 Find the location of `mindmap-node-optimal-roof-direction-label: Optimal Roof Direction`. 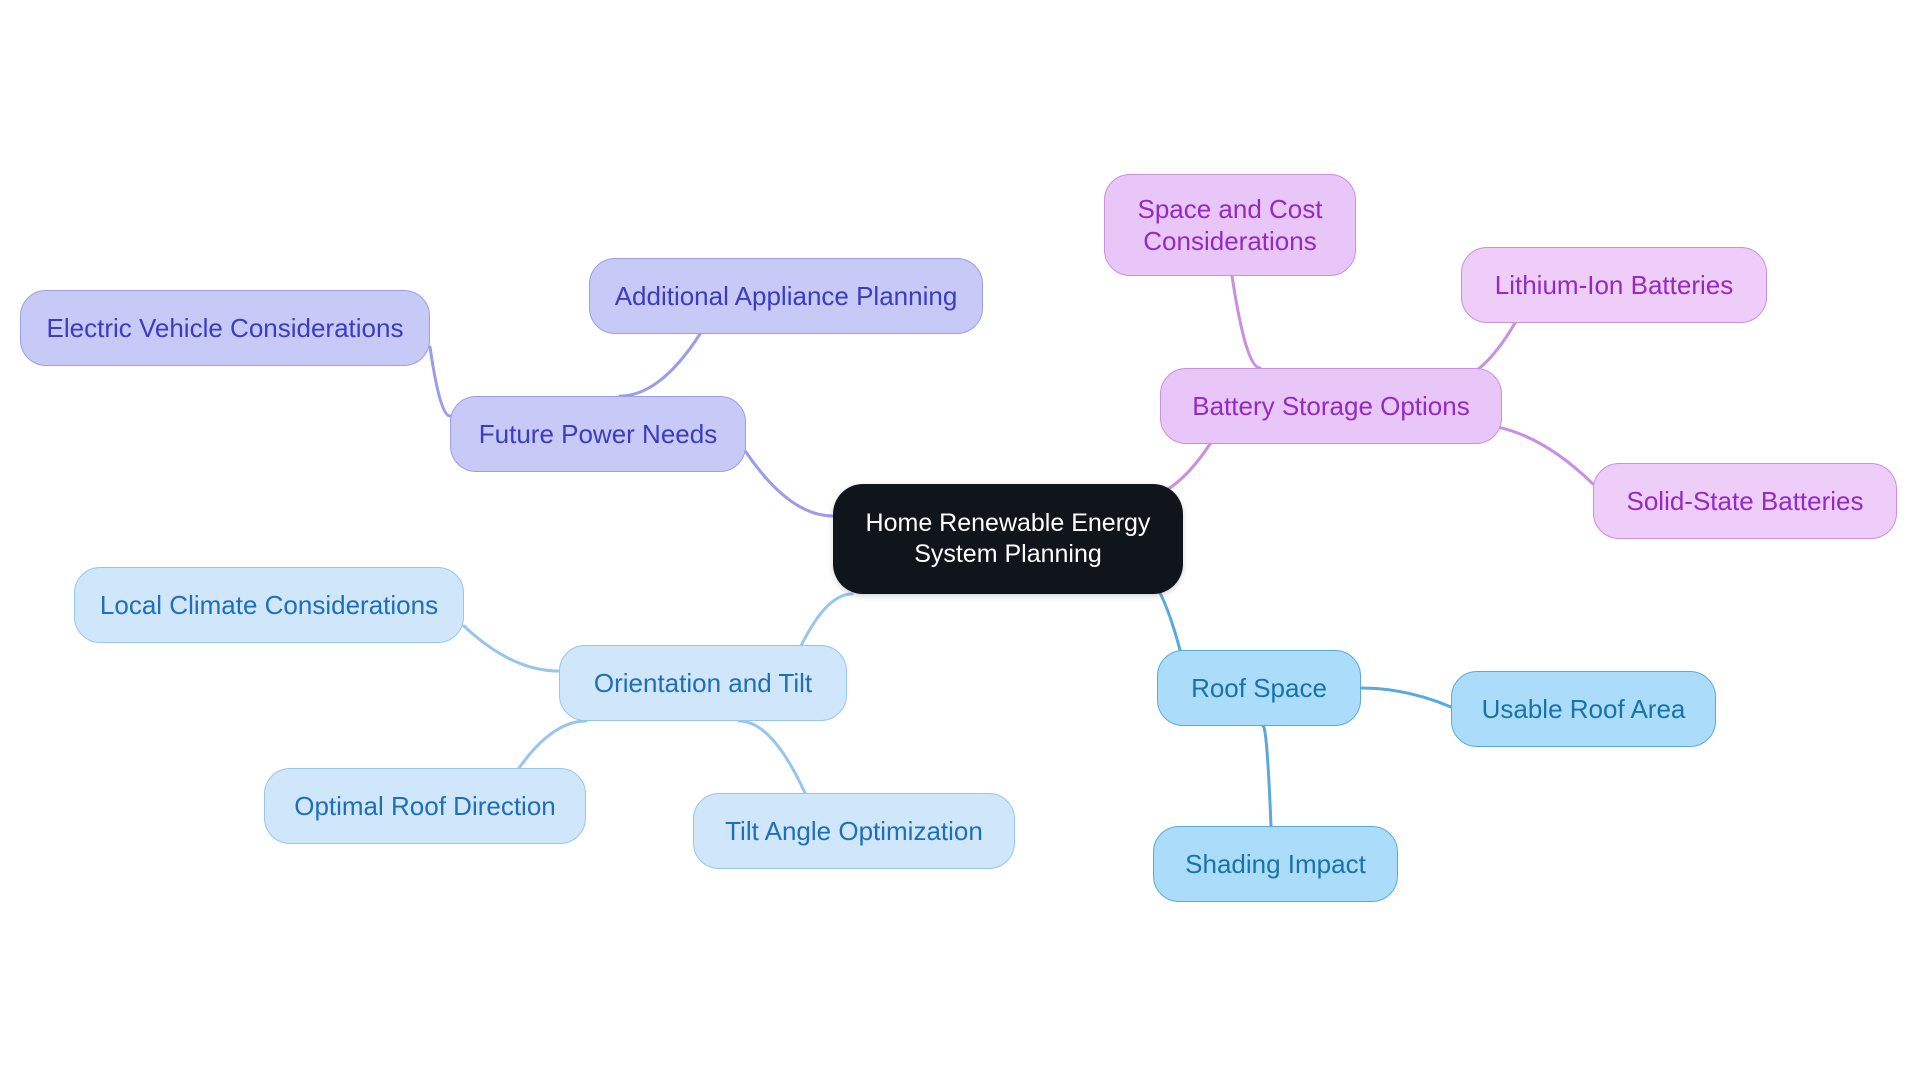

mindmap-node-optimal-roof-direction-label: Optimal Roof Direction is located at coordinates (425, 805).